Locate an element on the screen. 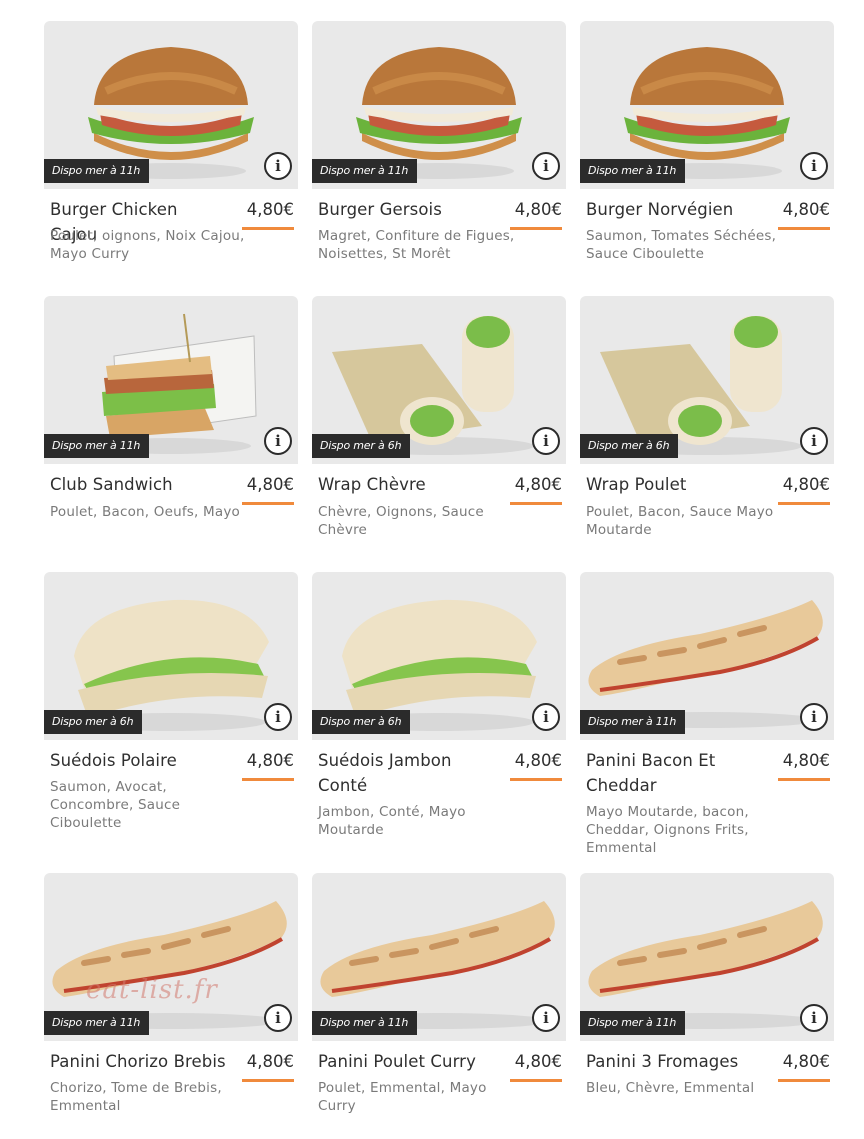  product-description: Bleu, Chèvre, Emmental is located at coordinates (670, 1088).